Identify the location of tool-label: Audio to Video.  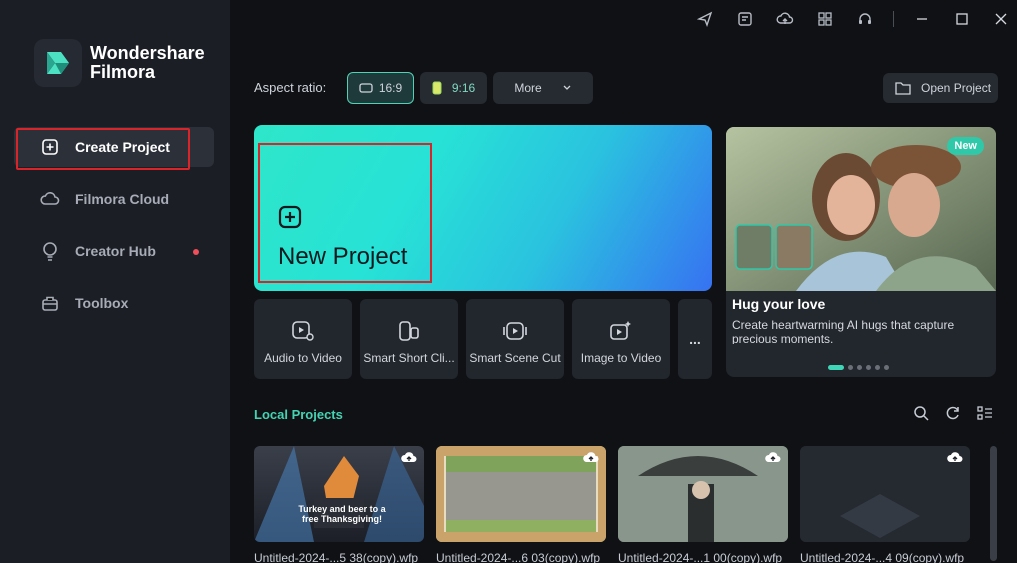
(303, 358).